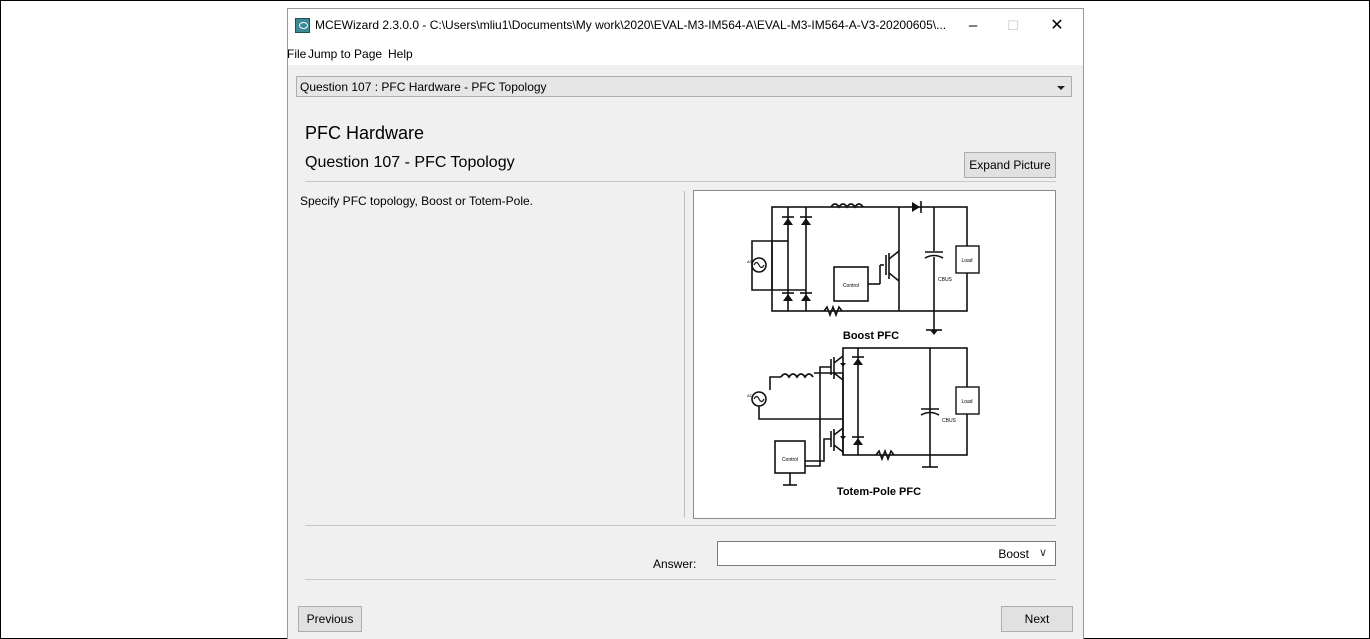 The width and height of the screenshot is (1370, 639). I want to click on menu-jump-to-page: Jump to Page, so click(345, 54).